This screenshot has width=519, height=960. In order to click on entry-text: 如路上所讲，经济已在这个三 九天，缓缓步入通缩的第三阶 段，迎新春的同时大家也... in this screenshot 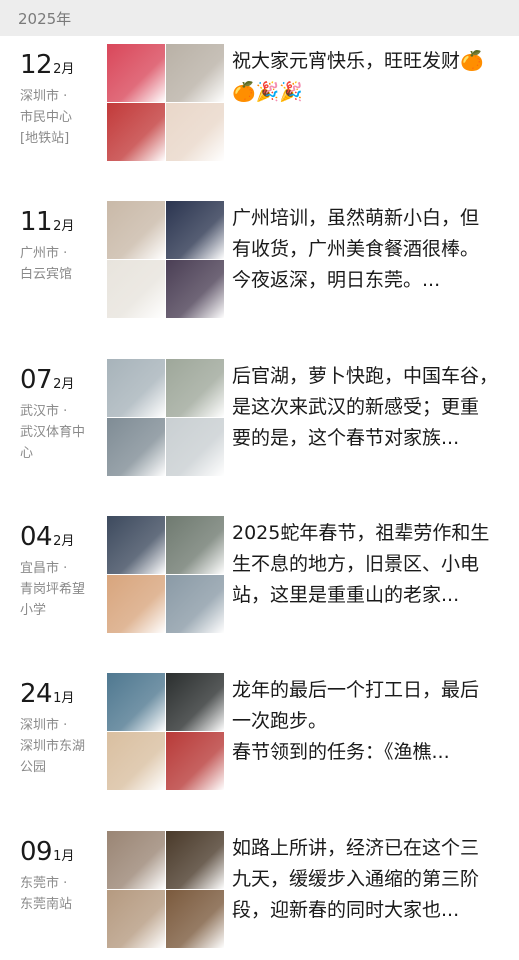, I will do `click(372, 879)`.